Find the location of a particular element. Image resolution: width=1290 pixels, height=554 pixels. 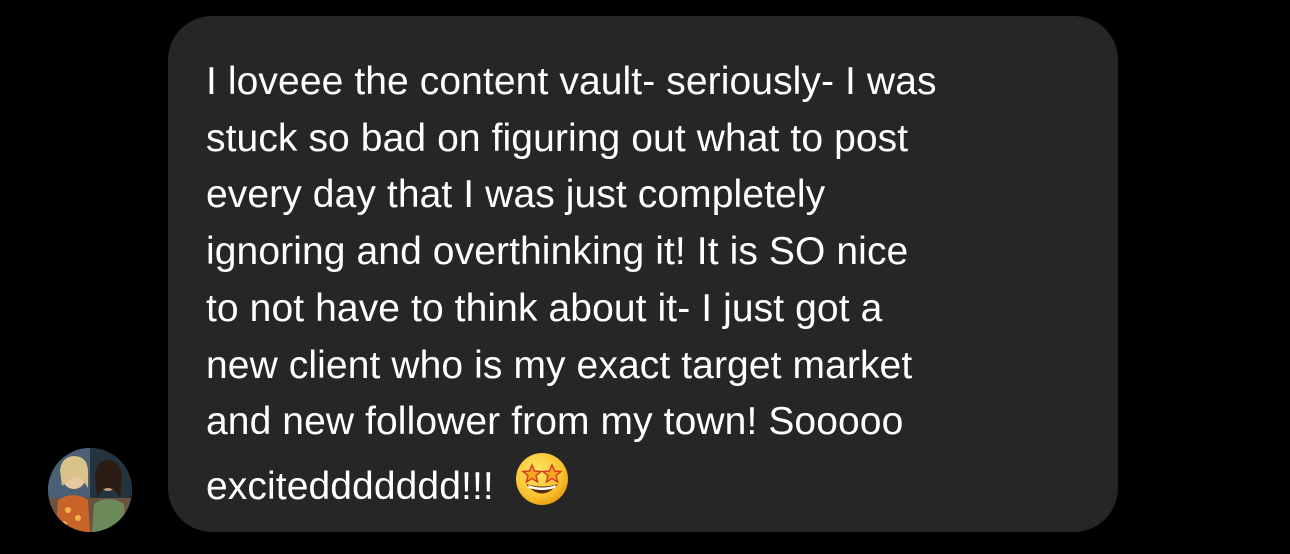

sender-avatar is located at coordinates (90, 490).